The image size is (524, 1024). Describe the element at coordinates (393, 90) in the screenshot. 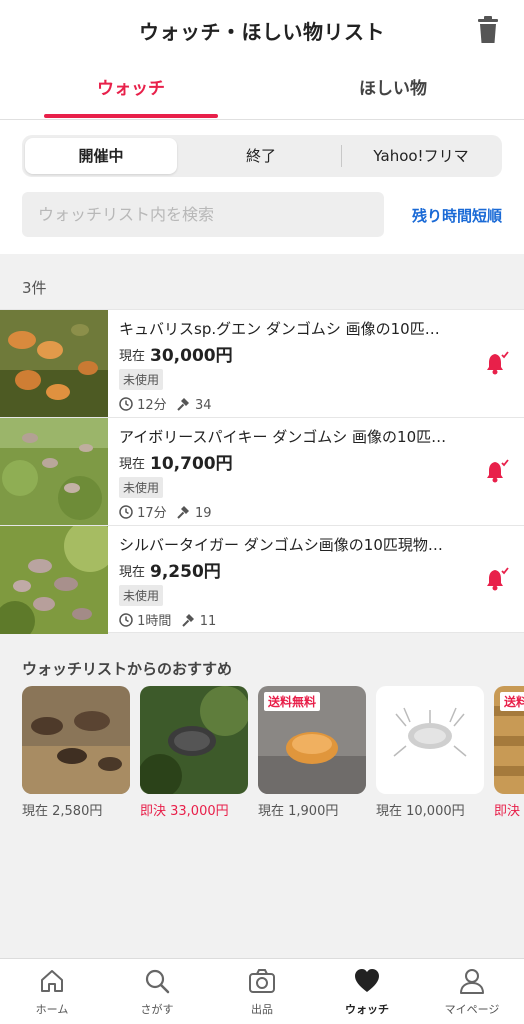

I see `tab-wishlist: ほしい物` at that location.